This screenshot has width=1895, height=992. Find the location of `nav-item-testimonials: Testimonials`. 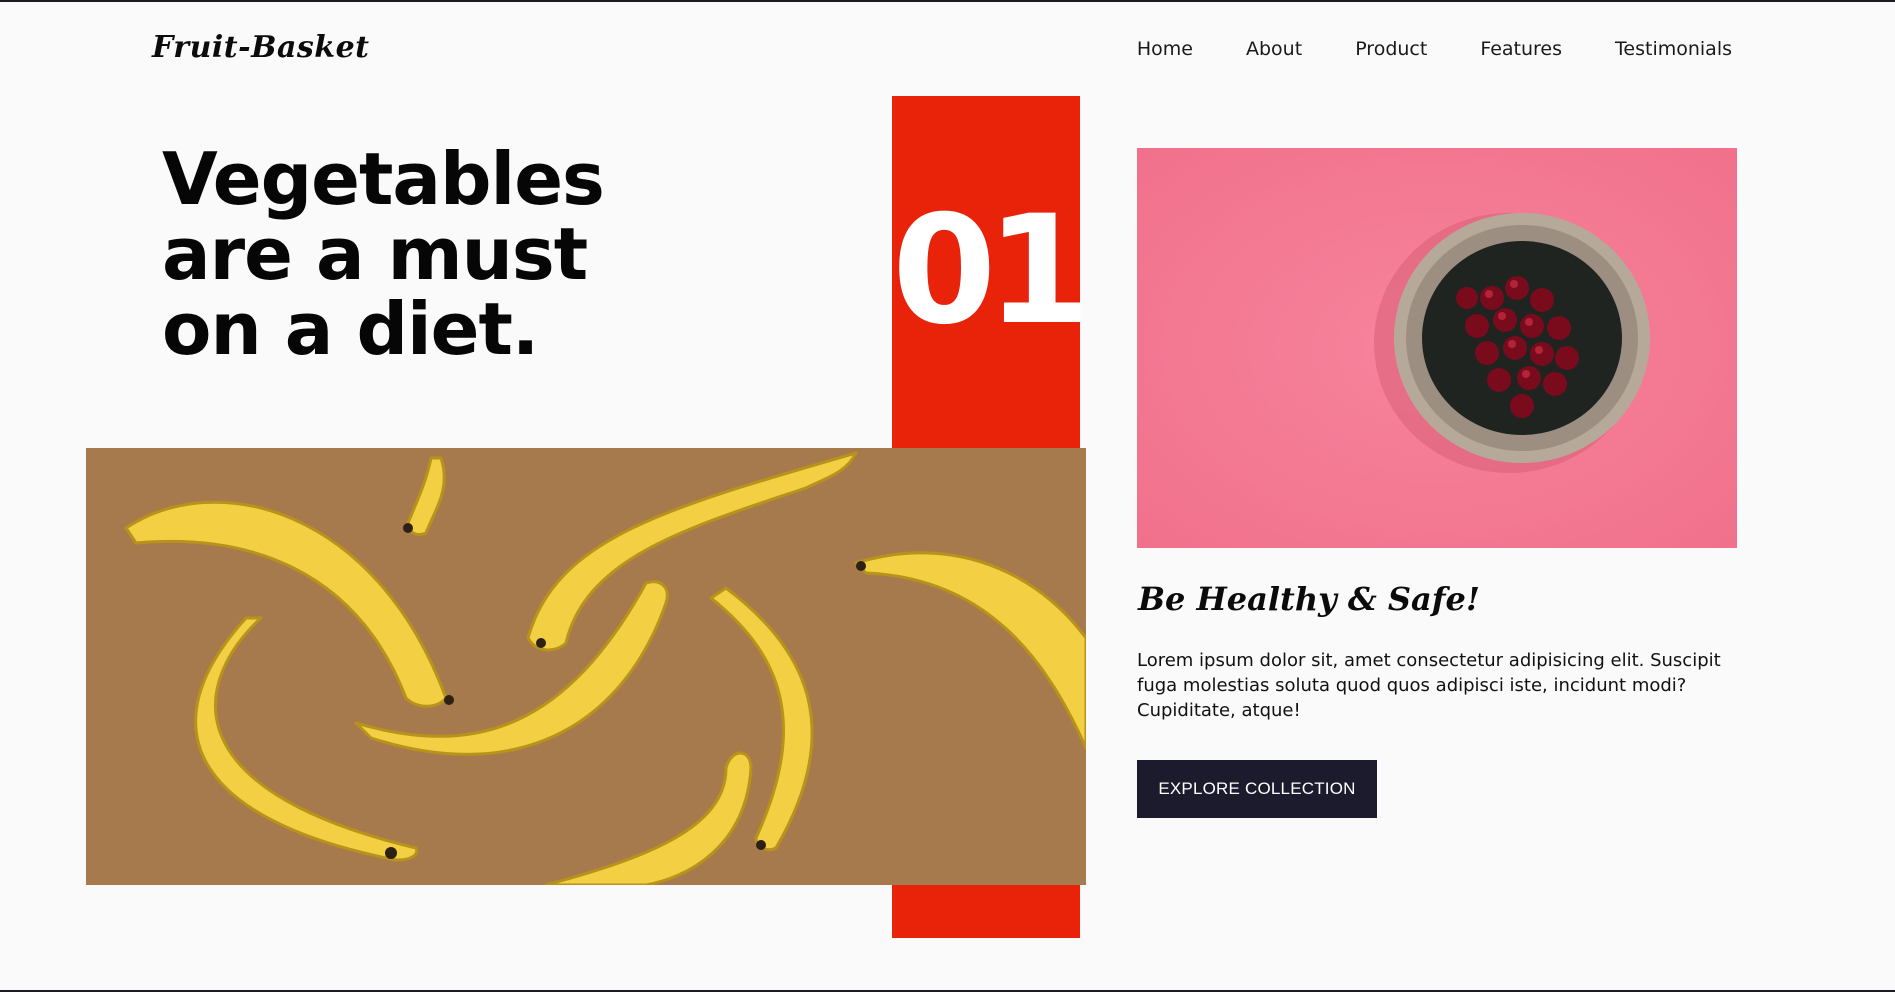

nav-item-testimonials: Testimonials is located at coordinates (1673, 49).